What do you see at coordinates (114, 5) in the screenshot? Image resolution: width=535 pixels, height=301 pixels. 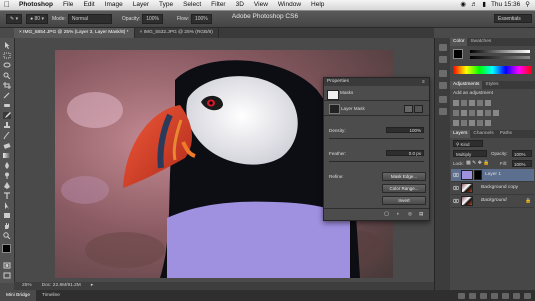 I see `menu-image: Image` at bounding box center [114, 5].